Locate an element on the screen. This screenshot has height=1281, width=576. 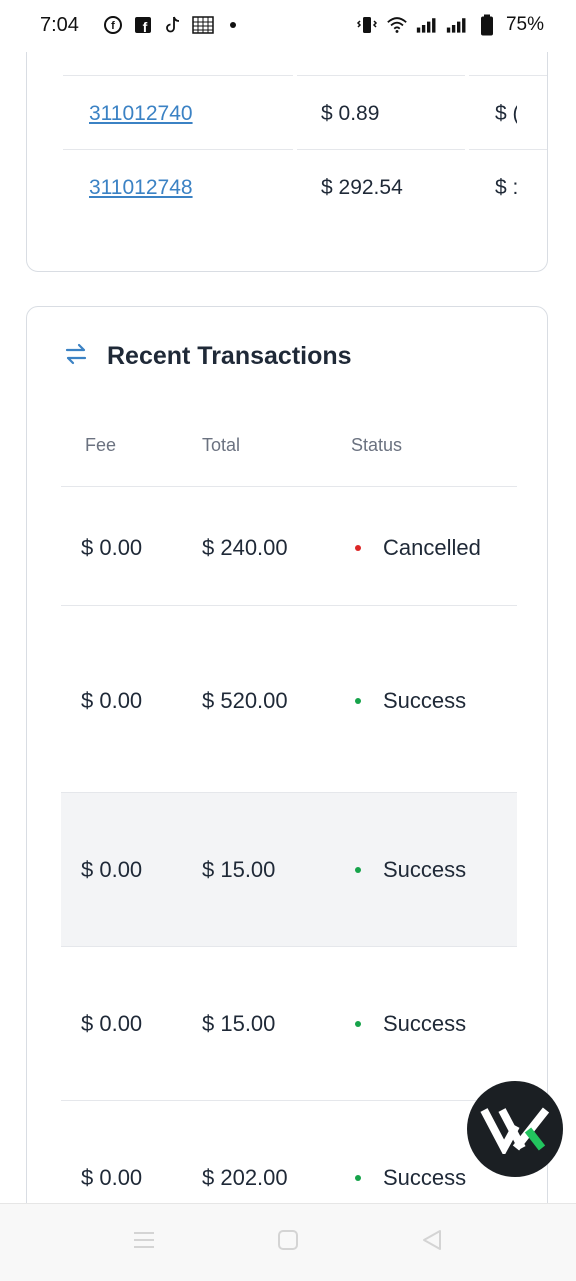
column-header-total: Total is located at coordinates (221, 445).